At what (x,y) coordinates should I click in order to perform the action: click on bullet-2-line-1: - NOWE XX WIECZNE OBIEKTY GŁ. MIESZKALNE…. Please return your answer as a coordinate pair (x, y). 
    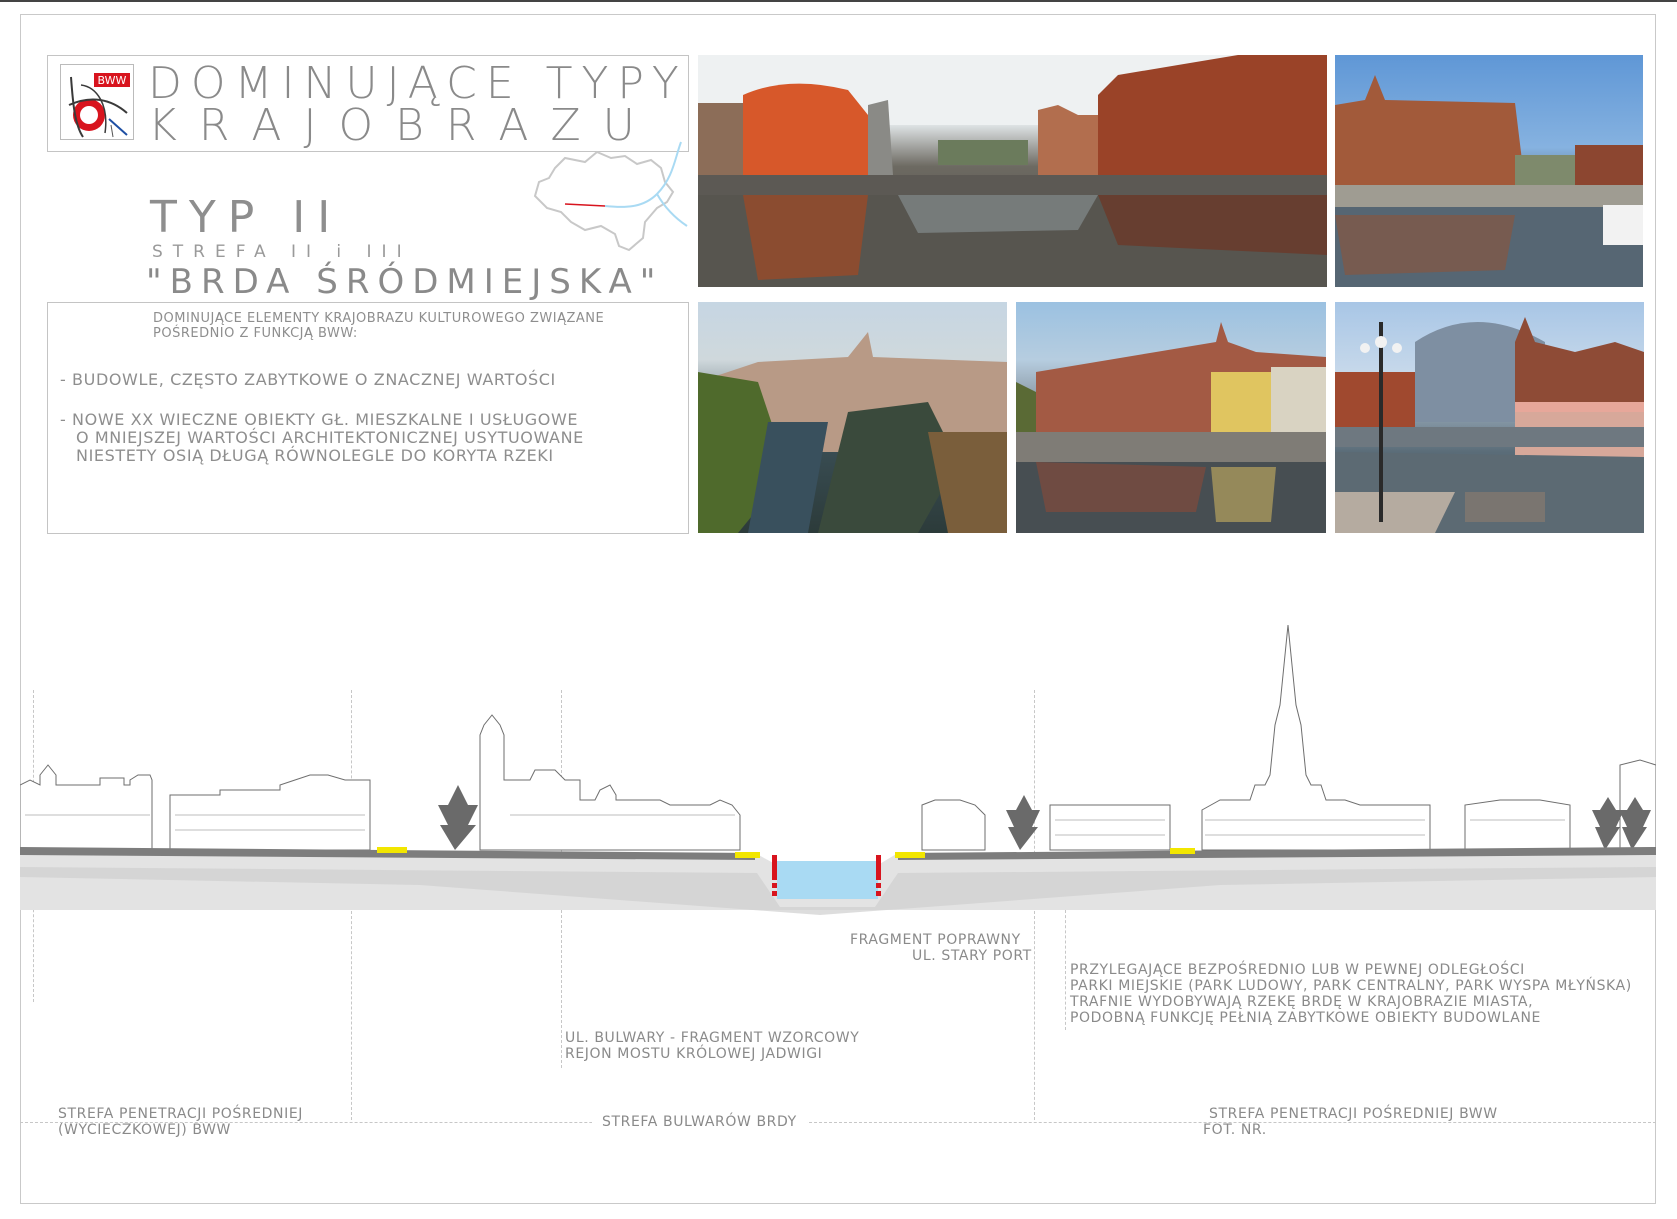
    Looking at the image, I should click on (319, 419).